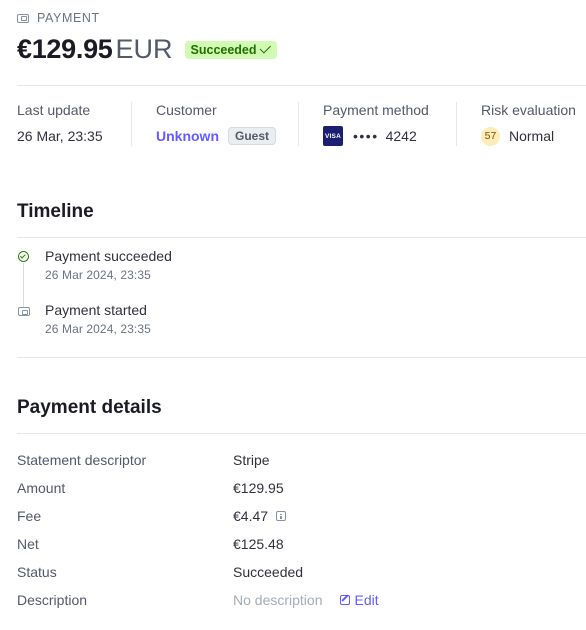  What do you see at coordinates (54, 110) in the screenshot?
I see `last-update-label: Last update` at bounding box center [54, 110].